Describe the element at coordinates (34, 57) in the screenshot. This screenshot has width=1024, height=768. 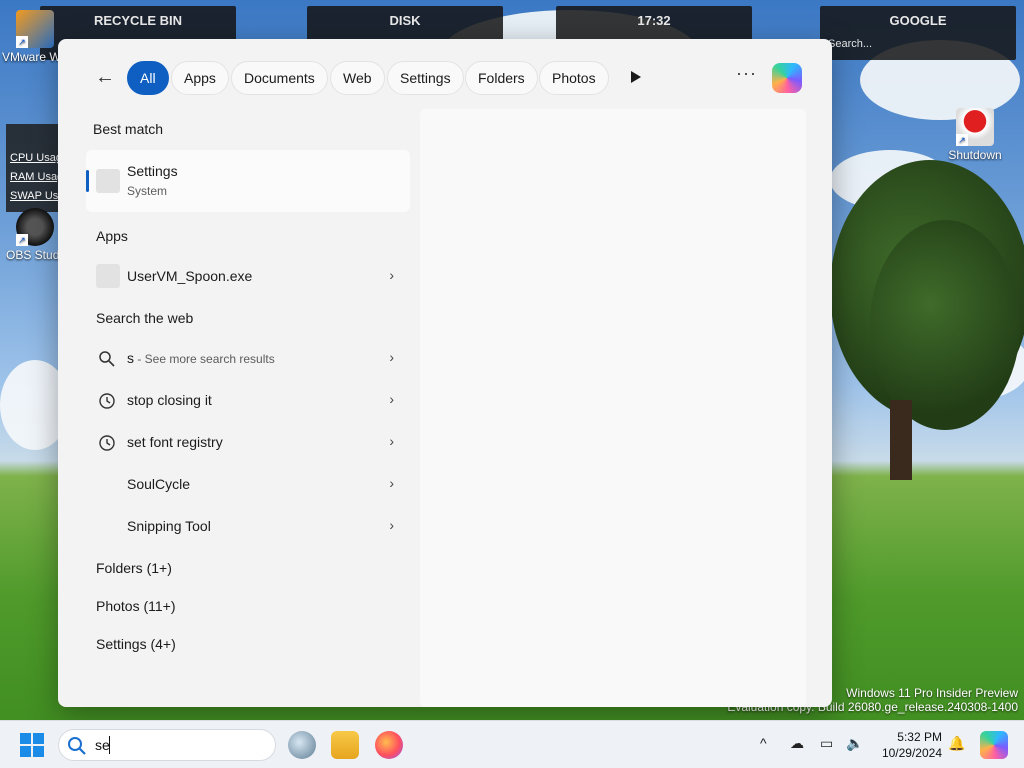
I see `desktop-icon-label: VMware Workstation` at that location.